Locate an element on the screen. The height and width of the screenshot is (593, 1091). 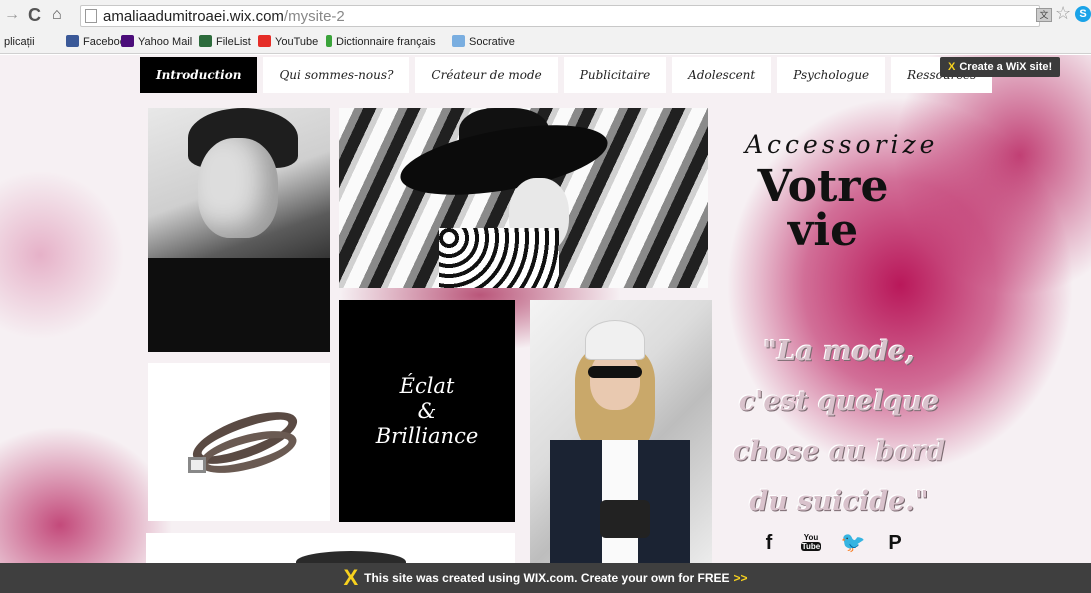
nav-tab-psychologue: Psychologue is located at coordinates (831, 75).